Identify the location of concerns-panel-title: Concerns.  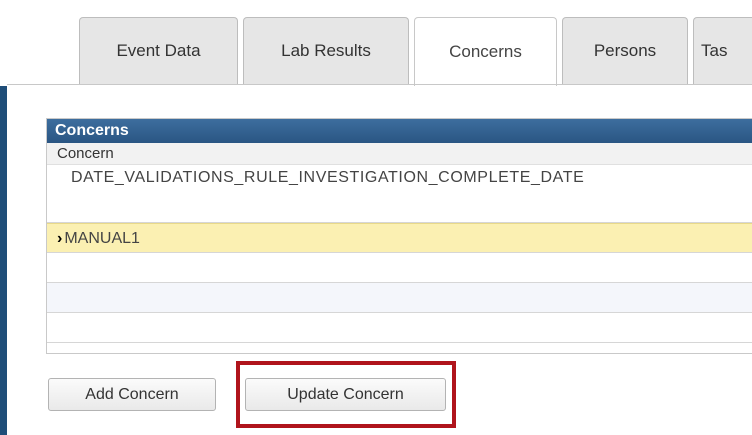
(399, 131).